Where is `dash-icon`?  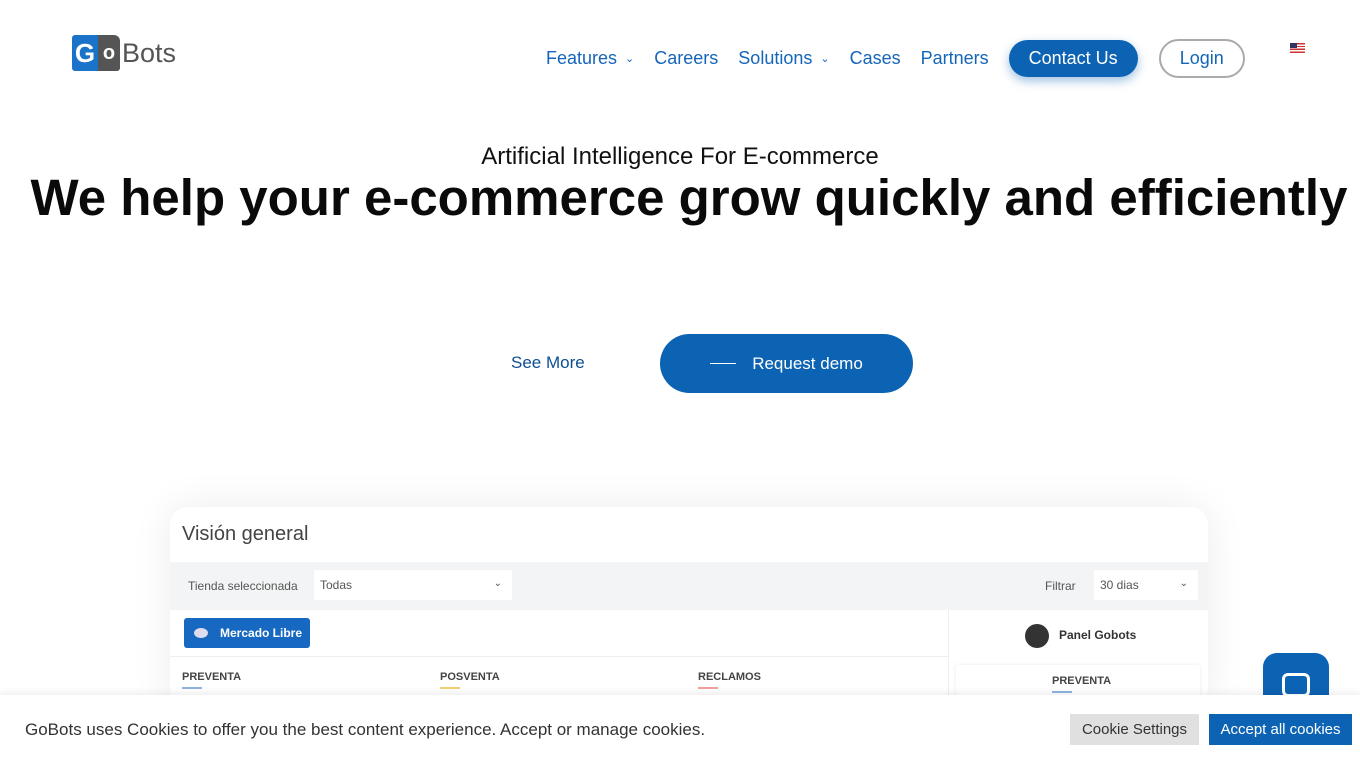
dash-icon is located at coordinates (723, 363).